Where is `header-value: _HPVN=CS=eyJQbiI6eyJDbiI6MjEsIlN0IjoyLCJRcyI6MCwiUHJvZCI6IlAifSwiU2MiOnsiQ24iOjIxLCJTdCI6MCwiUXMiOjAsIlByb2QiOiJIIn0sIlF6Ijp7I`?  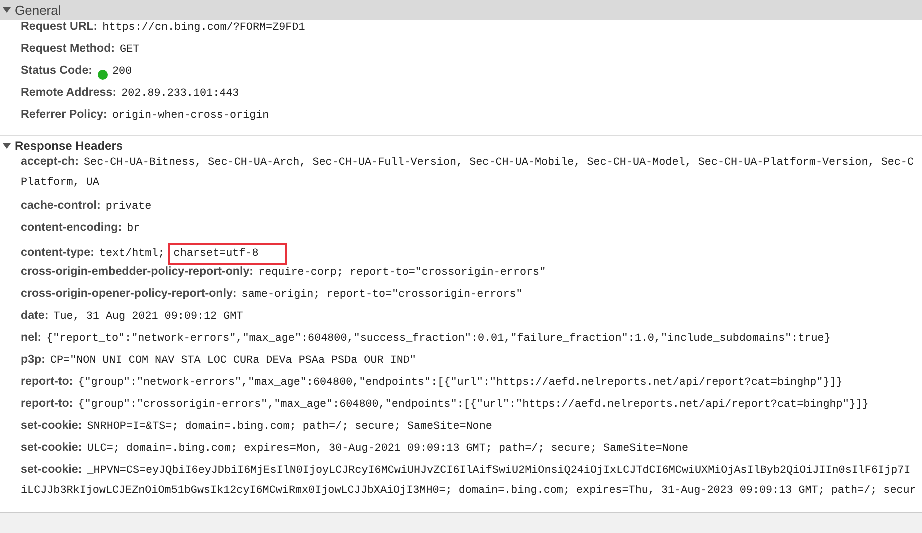
header-value: _HPVN=CS=eyJQbiI6eyJDbiI6MjEsIlN0IjoyLCJRcyI6MCwiUHJvZCI6IlAifSwiU2MiOnsiQ24iOjIxLCJTdCI6MCwiUXMiOjAsIlByb2QiOiJIIn0sIlF6Ijp7I is located at coordinates (499, 471).